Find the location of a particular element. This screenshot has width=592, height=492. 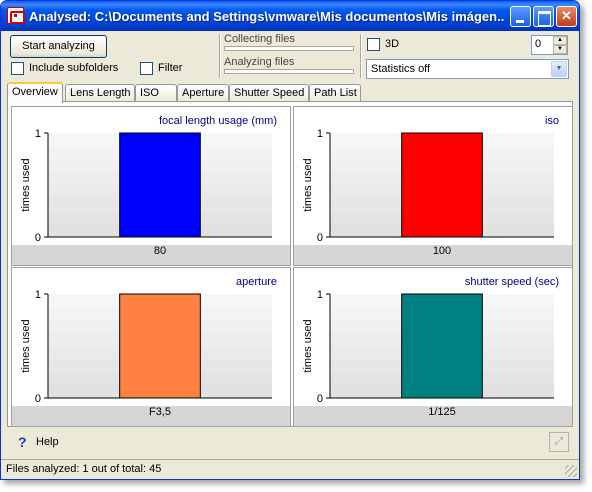

fullscreen-icon: ⤢ is located at coordinates (559, 442).